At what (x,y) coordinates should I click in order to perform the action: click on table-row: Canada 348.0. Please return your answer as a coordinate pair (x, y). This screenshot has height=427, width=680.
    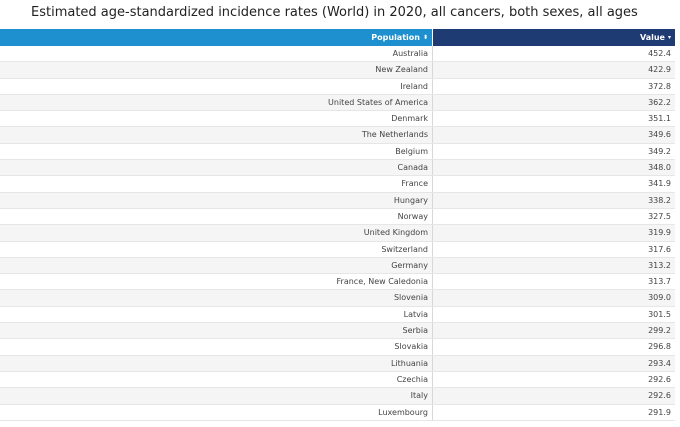
    Looking at the image, I should click on (337, 168).